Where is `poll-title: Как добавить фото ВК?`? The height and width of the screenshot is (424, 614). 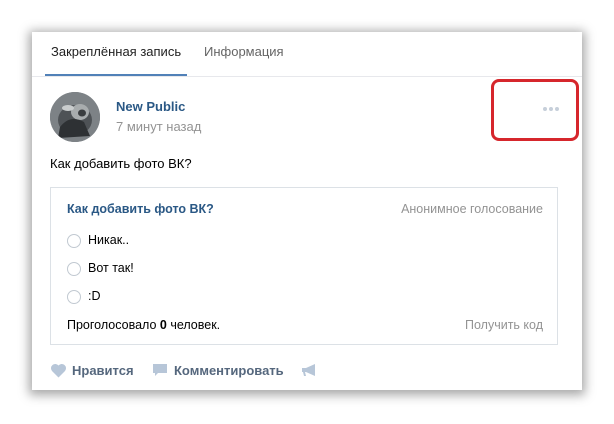
poll-title: Как добавить фото ВК? is located at coordinates (140, 209).